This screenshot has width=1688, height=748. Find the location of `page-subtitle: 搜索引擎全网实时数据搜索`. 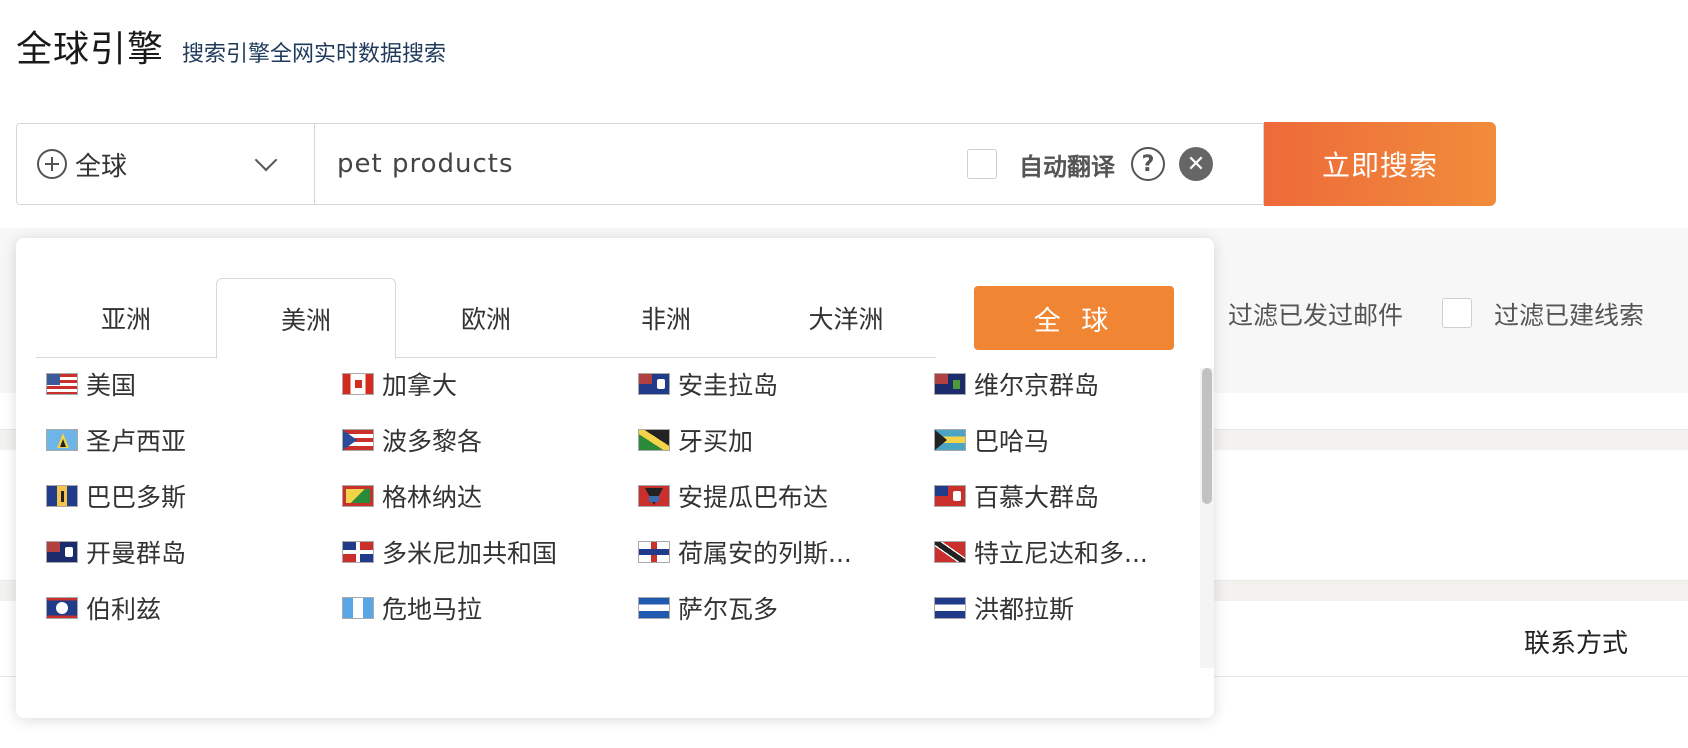

page-subtitle: 搜索引擎全网实时数据搜索 is located at coordinates (314, 54).